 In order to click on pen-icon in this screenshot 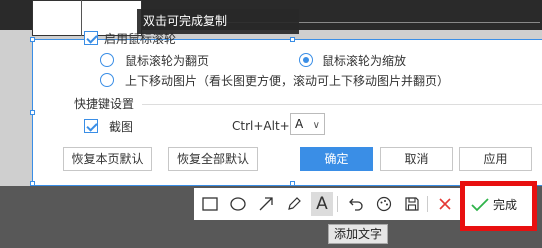, I will do `click(294, 204)`.